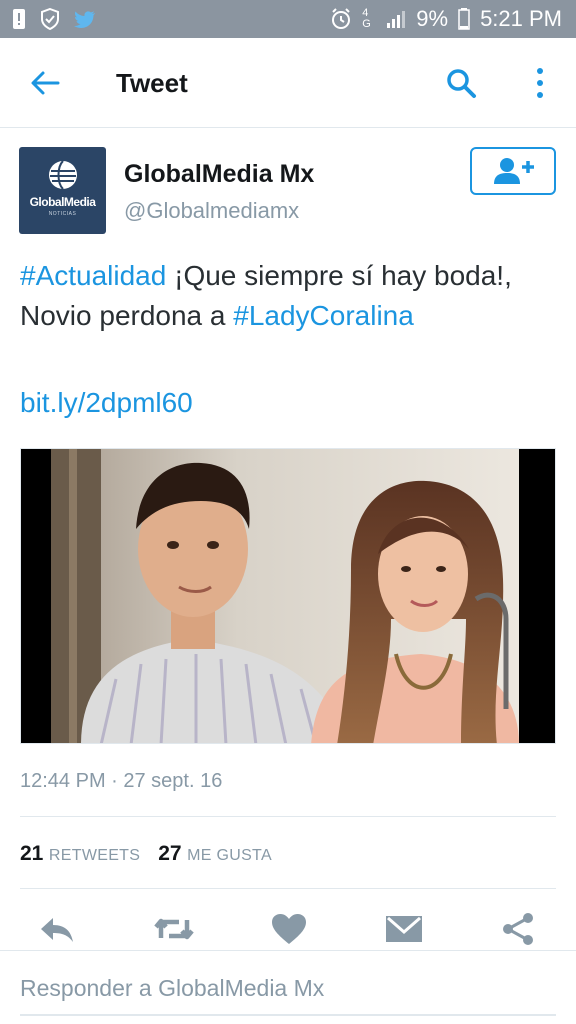  What do you see at coordinates (50, 19) in the screenshot?
I see `shield-icon` at bounding box center [50, 19].